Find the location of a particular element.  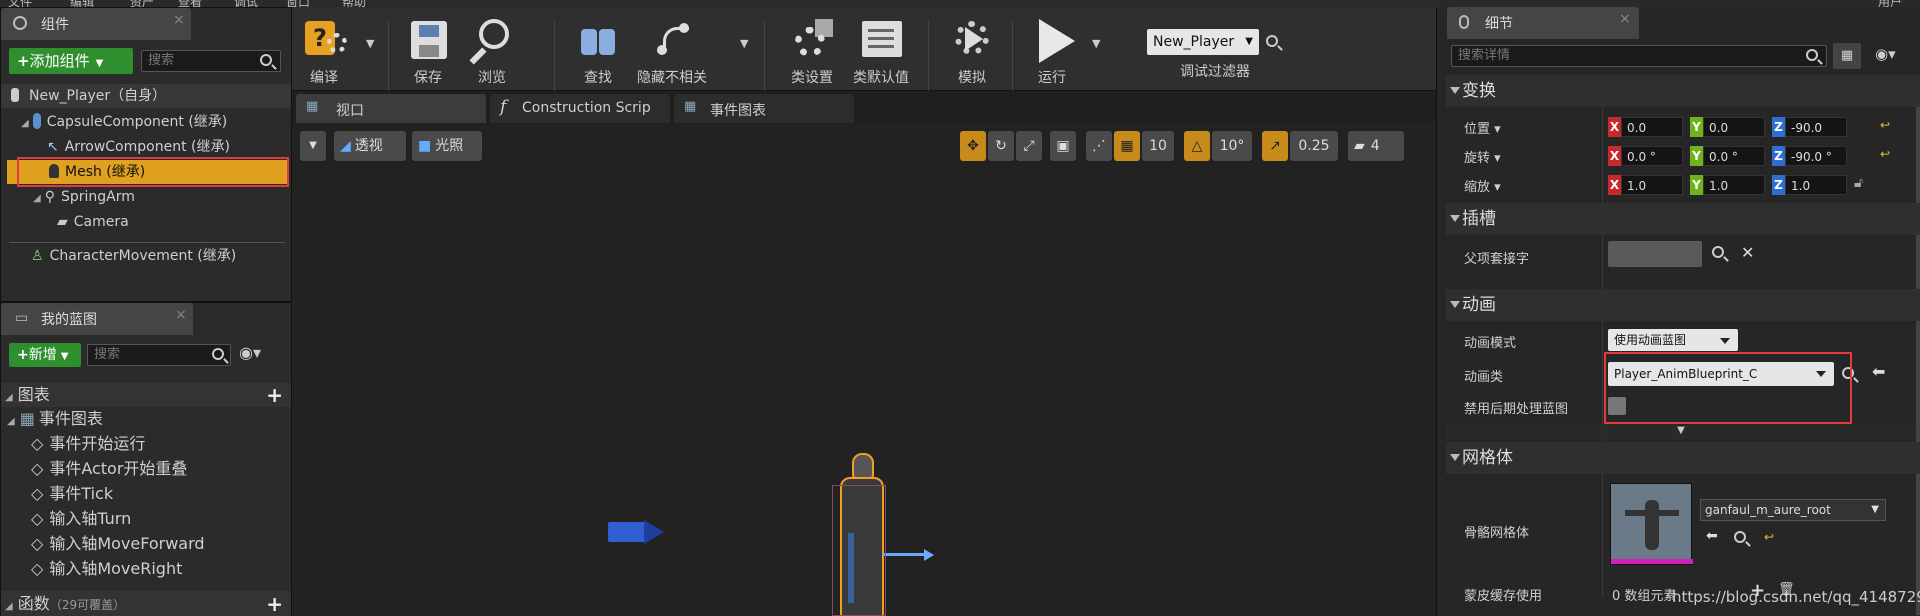

event-item: ◇ 事件开始运行 is located at coordinates (146, 444).